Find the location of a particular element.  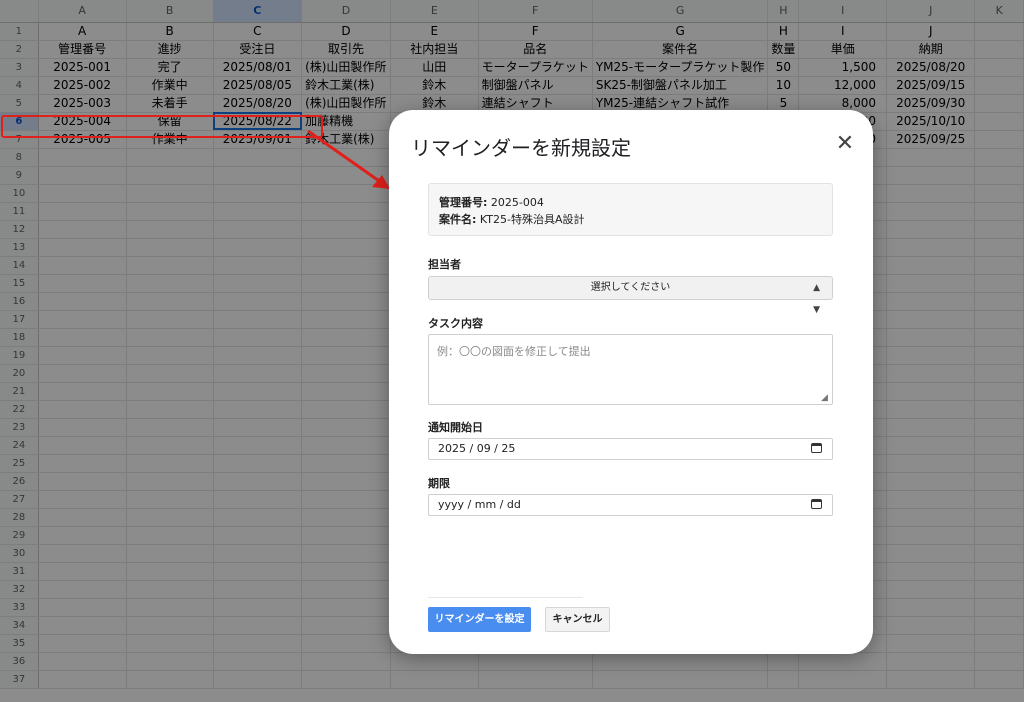

due-date-input: yyyy / mm / dd is located at coordinates (630, 505).